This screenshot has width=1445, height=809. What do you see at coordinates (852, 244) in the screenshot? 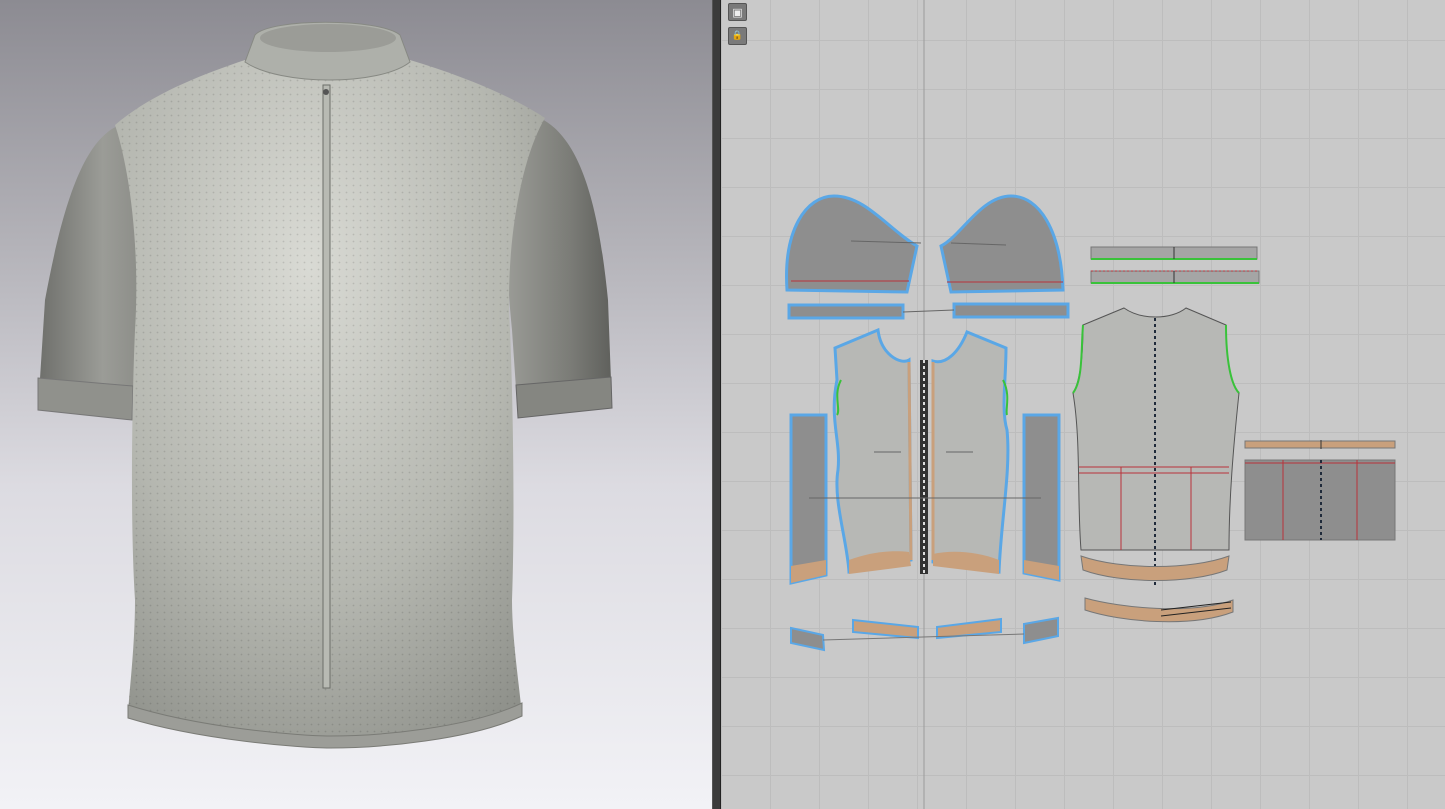
I see `pattern-sleeve-left` at bounding box center [852, 244].